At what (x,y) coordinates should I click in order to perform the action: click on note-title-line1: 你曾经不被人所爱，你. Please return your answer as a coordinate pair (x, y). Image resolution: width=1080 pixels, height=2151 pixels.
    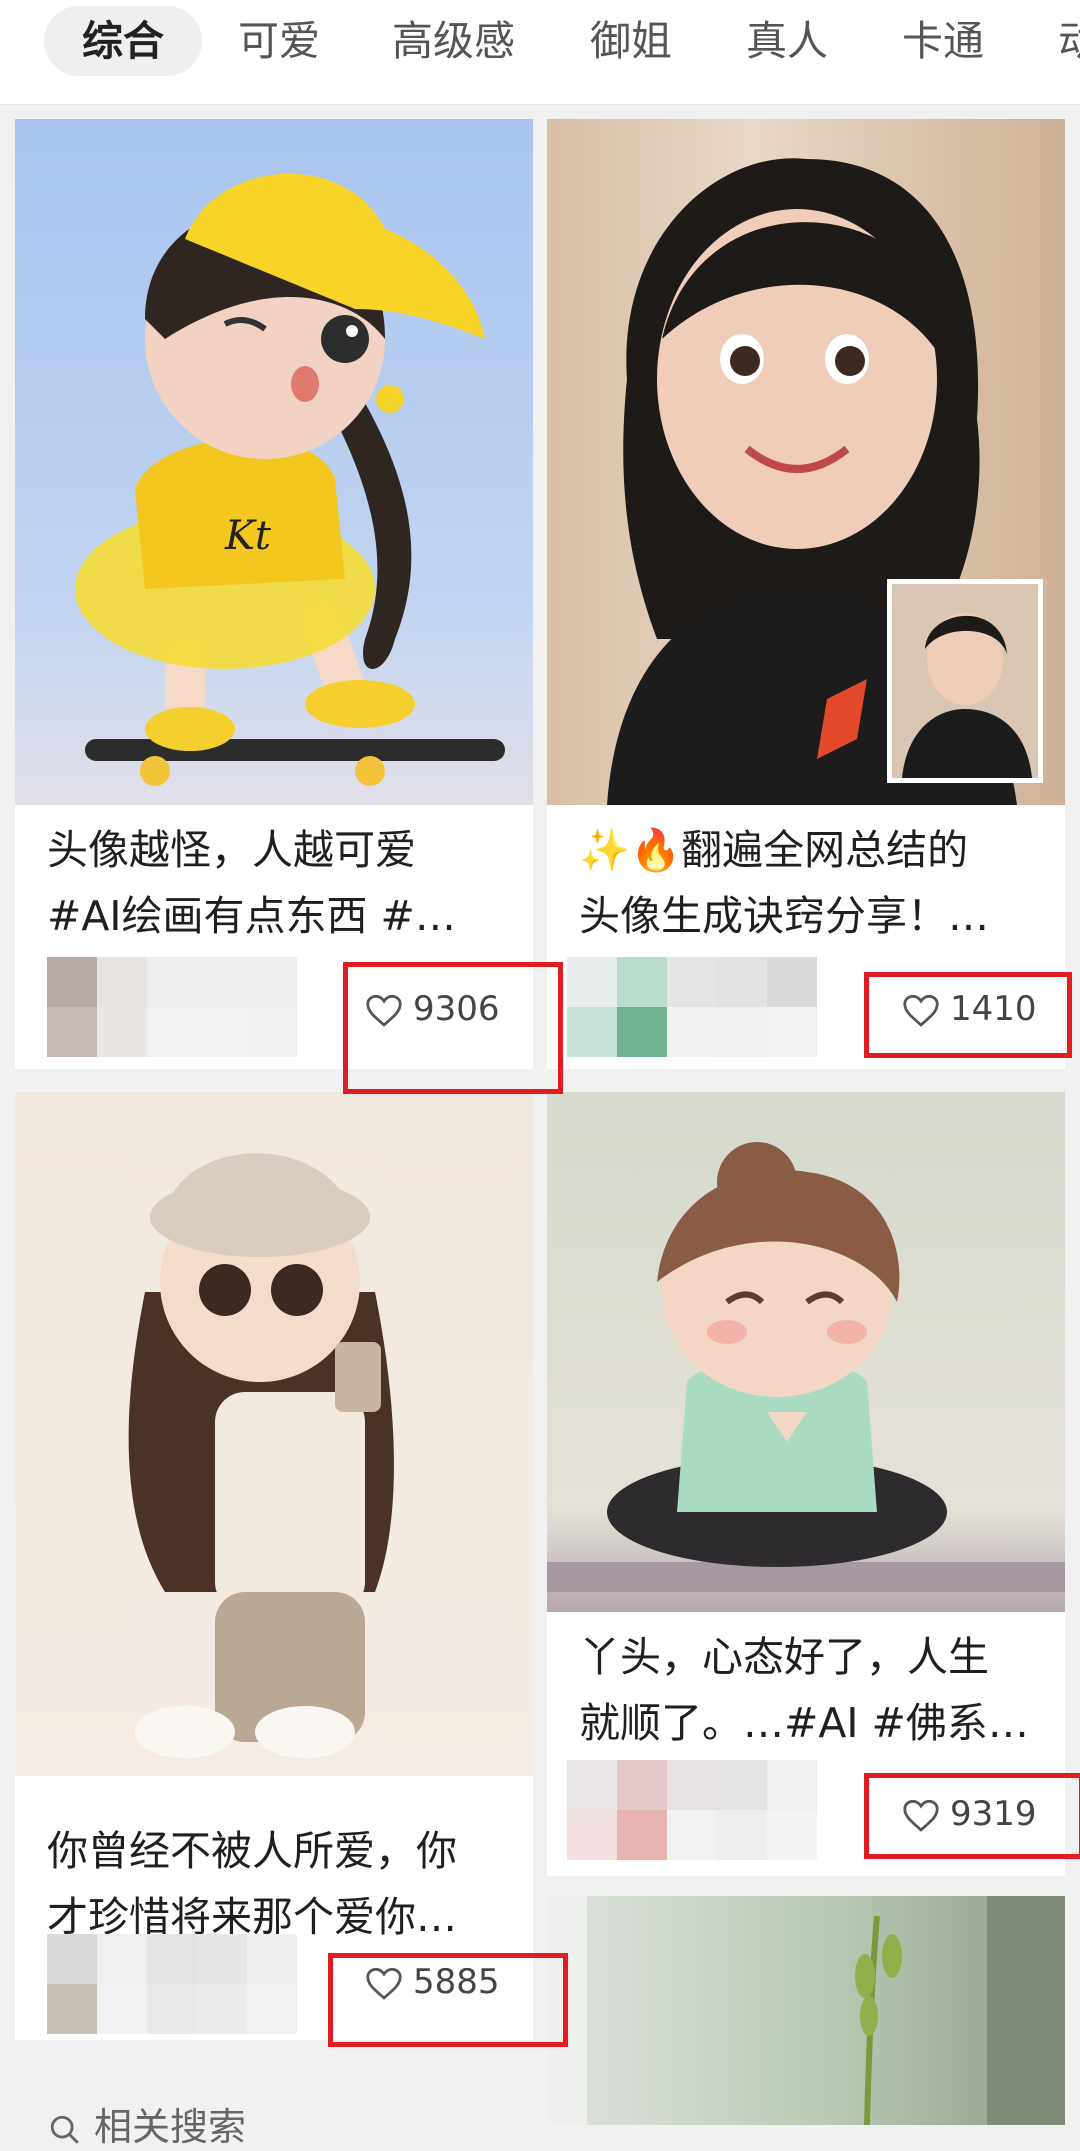
    Looking at the image, I should click on (252, 1851).